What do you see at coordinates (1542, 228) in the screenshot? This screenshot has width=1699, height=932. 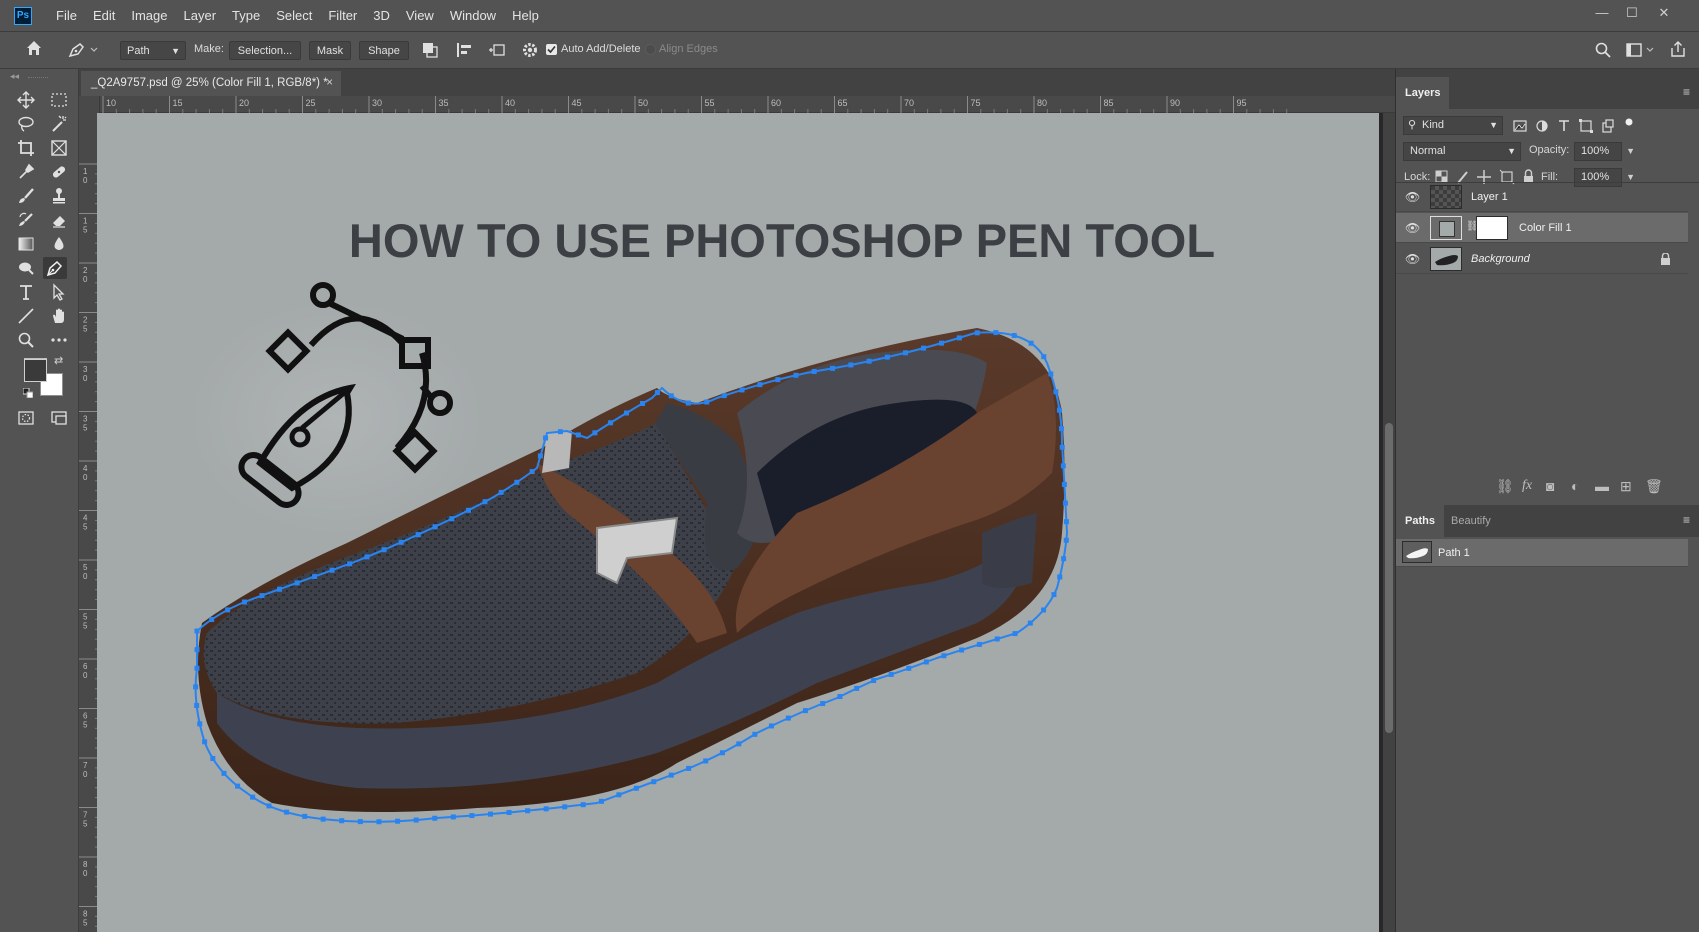 I see `layer-row-color-fill-1: 👁 ⛓ Color Fill 1` at bounding box center [1542, 228].